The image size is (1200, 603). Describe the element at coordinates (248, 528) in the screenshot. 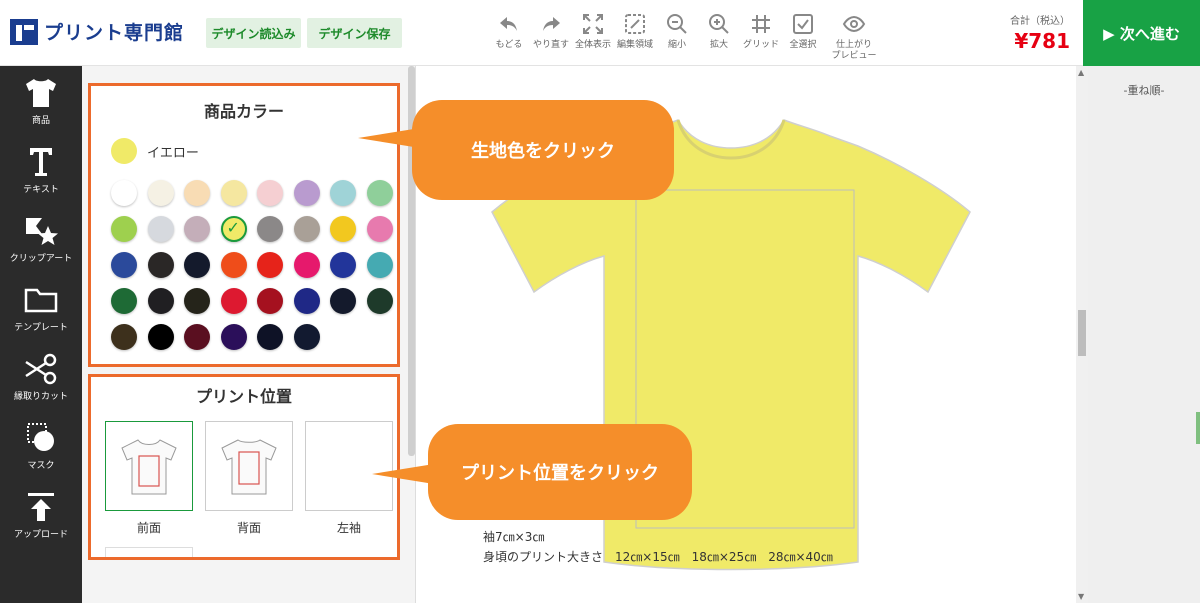

I see `position-back-label: 背面` at that location.